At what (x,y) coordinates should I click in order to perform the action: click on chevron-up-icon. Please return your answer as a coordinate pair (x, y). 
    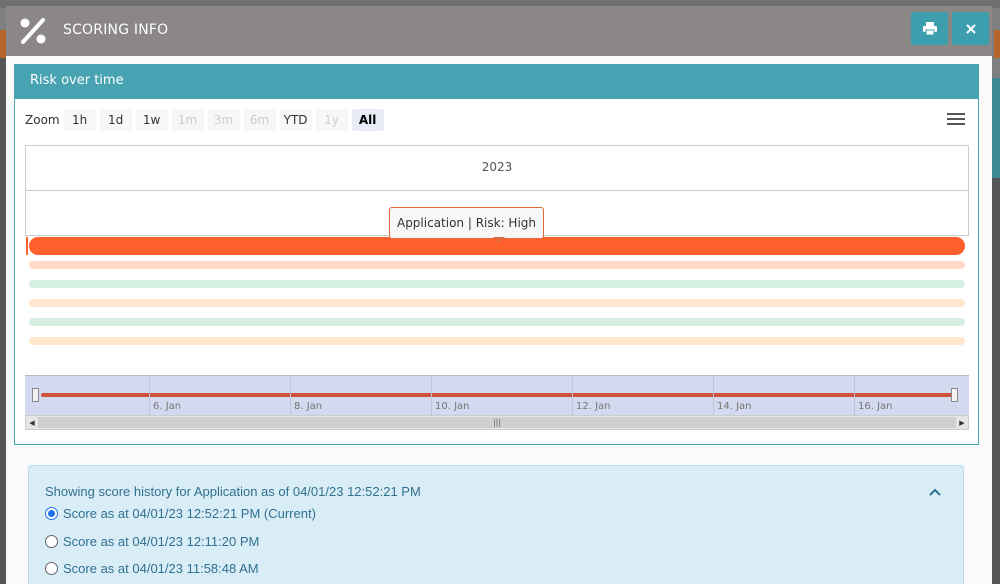
    Looking at the image, I should click on (935, 492).